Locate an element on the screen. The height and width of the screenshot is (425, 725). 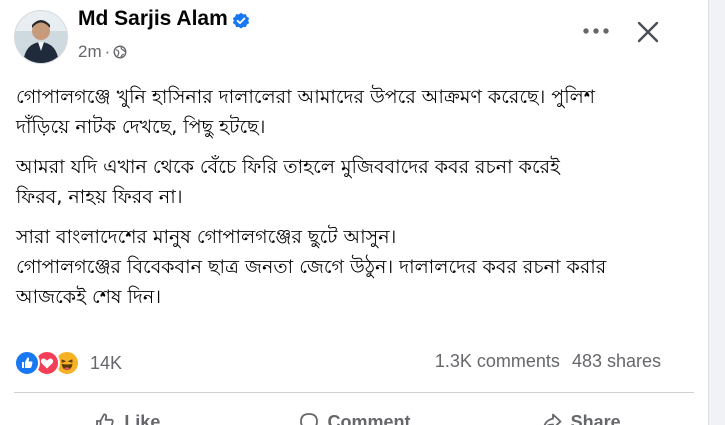
comment-label: Comment is located at coordinates (369, 418).